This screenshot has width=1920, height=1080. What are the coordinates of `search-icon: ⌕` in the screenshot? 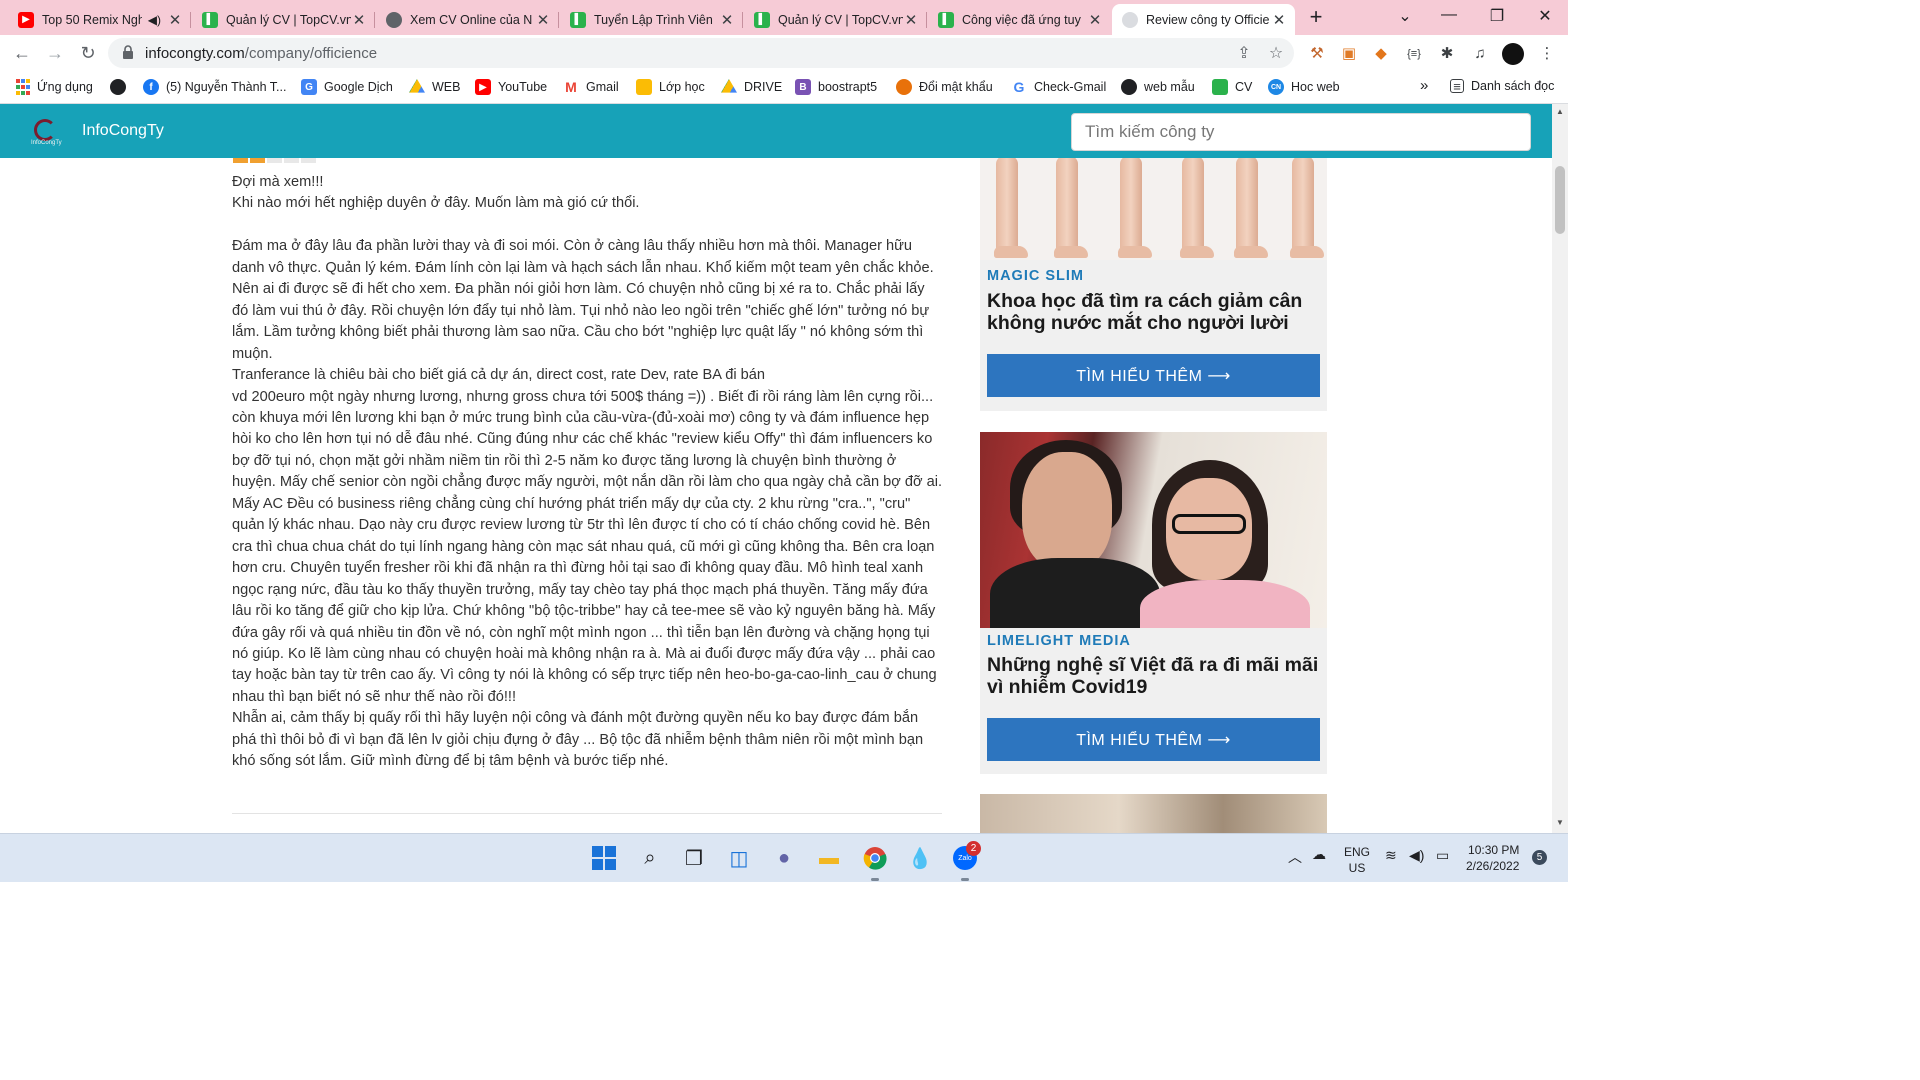 It's located at (650, 858).